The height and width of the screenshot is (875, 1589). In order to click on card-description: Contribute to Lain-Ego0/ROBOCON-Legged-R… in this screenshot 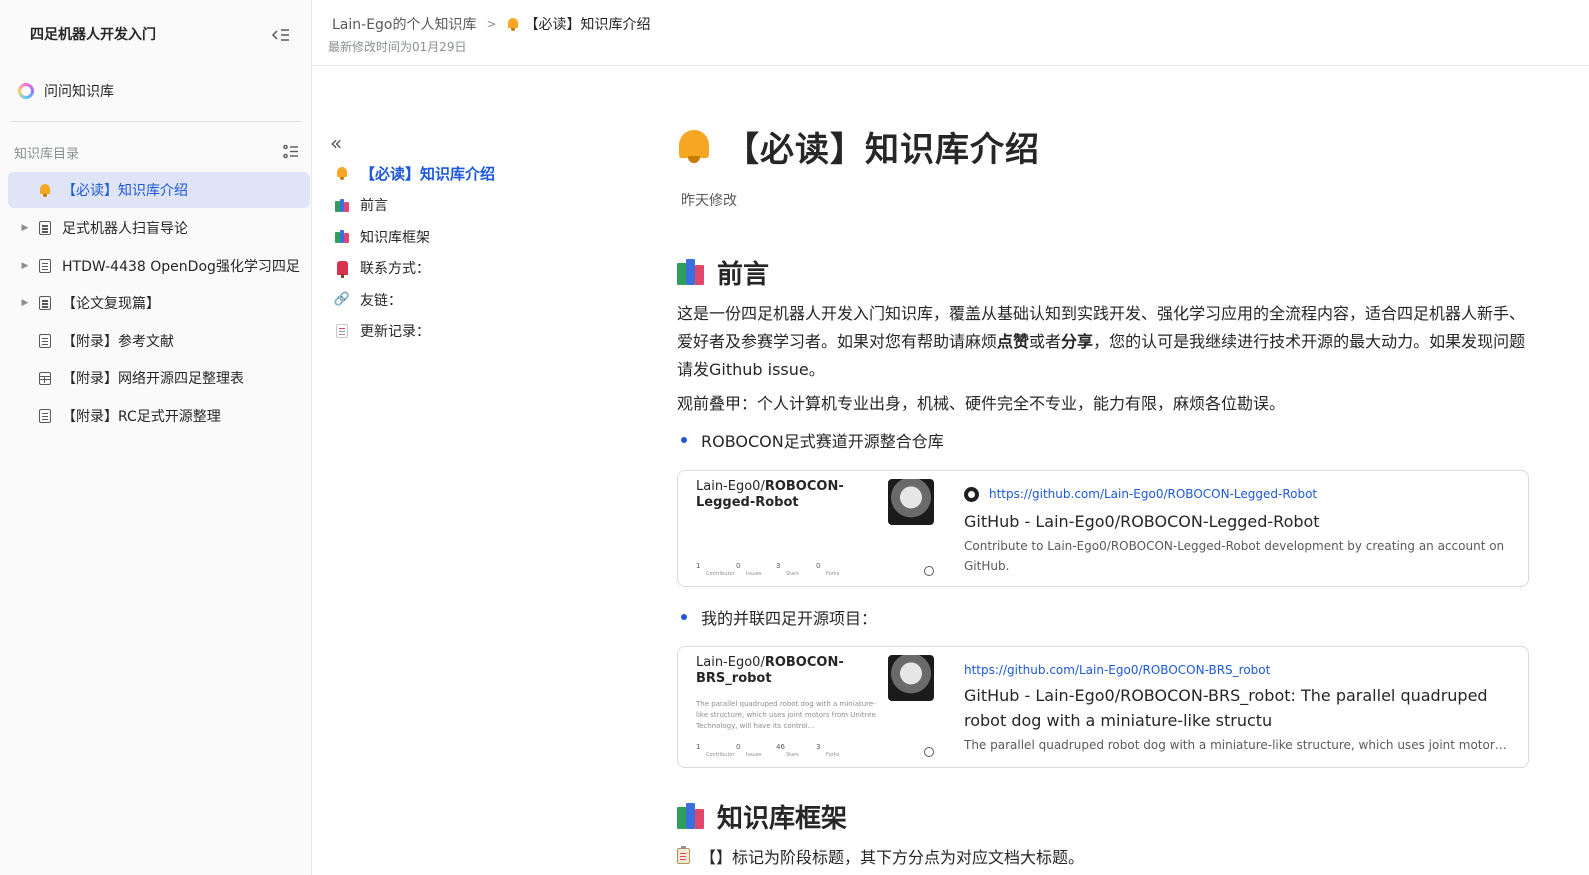, I will do `click(1234, 556)`.